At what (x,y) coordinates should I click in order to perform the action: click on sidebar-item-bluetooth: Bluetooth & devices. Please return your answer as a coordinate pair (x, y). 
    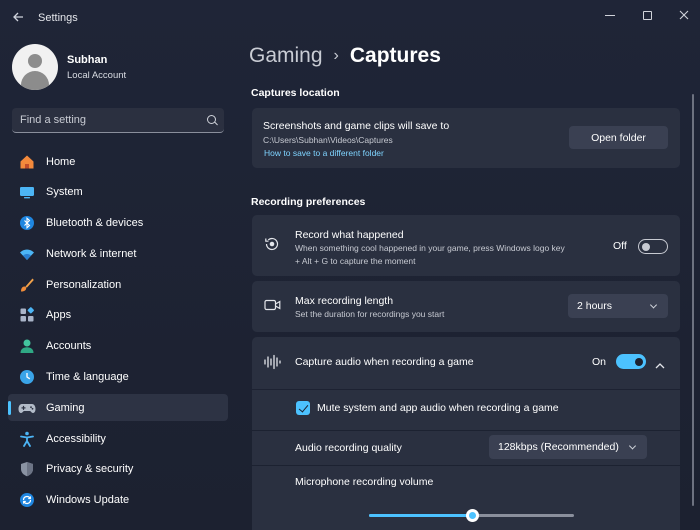
    Looking at the image, I should click on (118, 223).